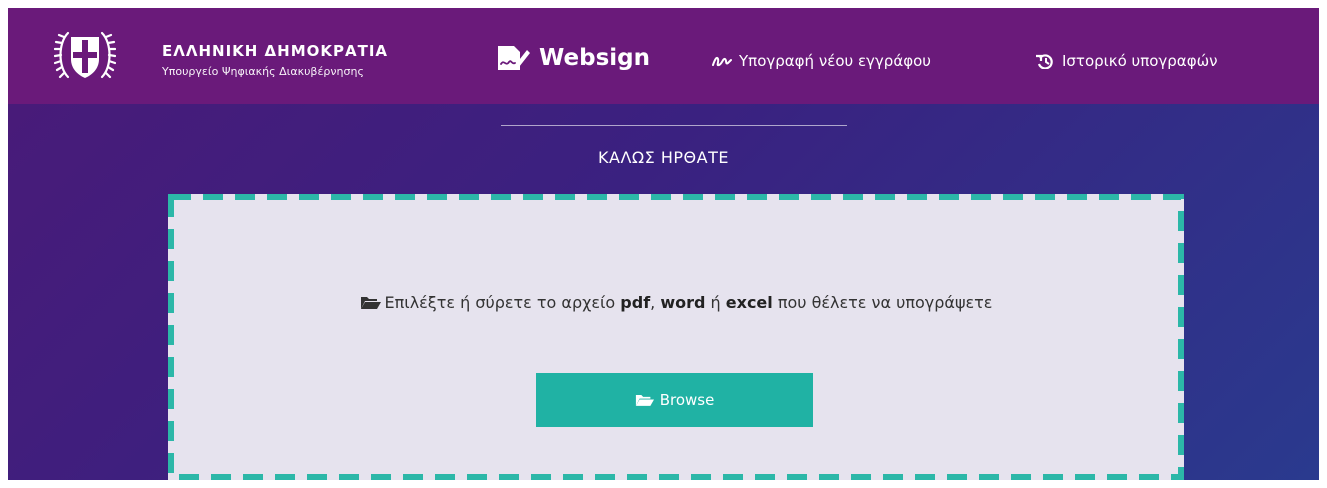 Image resolution: width=1327 pixels, height=488 pixels. Describe the element at coordinates (275, 51) in the screenshot. I see `gov-name: ΕΛΛΗΝΙΚΗ ΔΗΜΟΚΡΑΤΙΑ` at that location.